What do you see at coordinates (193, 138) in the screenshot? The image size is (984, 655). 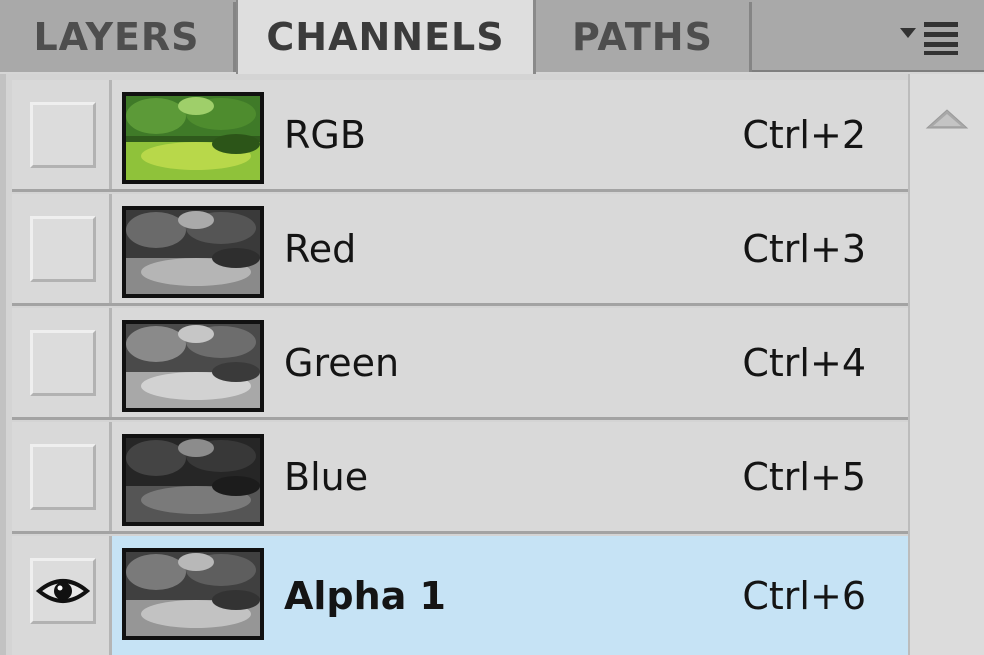 I see `channel-thumbnail-rgb` at bounding box center [193, 138].